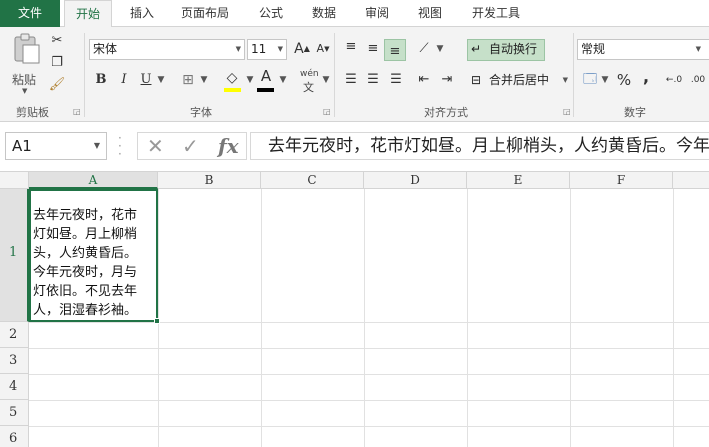 The image size is (709, 447). What do you see at coordinates (691, 180) in the screenshot?
I see `column-header-g` at bounding box center [691, 180].